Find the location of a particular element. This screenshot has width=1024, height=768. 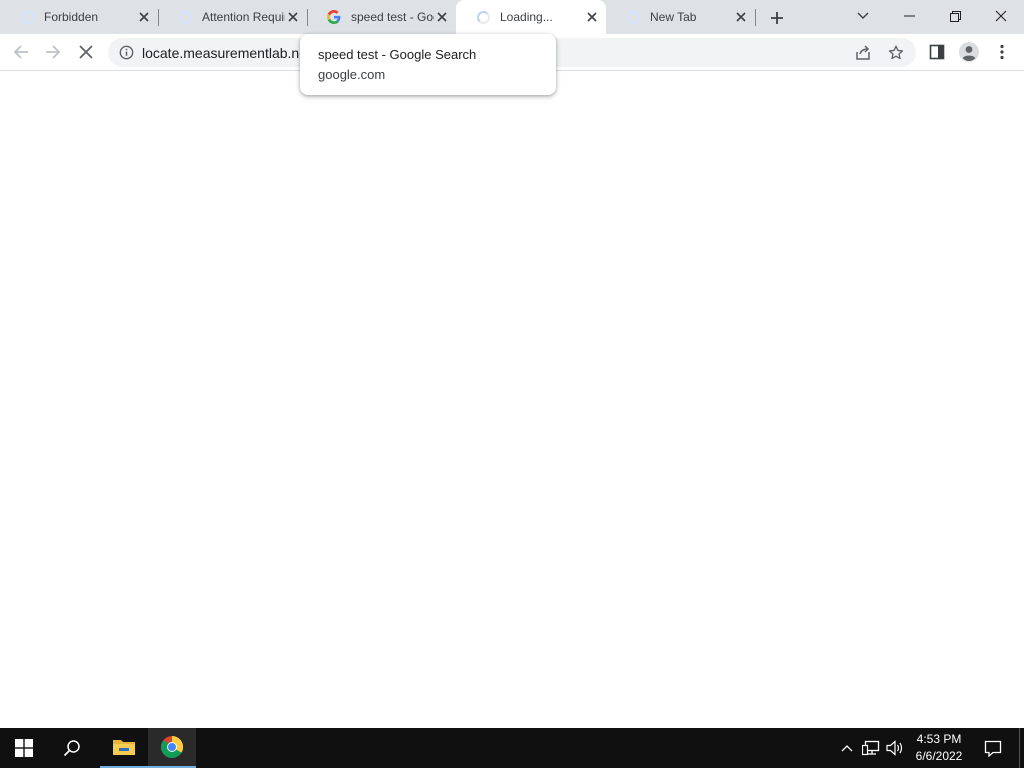

chrome-taskbar-button is located at coordinates (172, 748).